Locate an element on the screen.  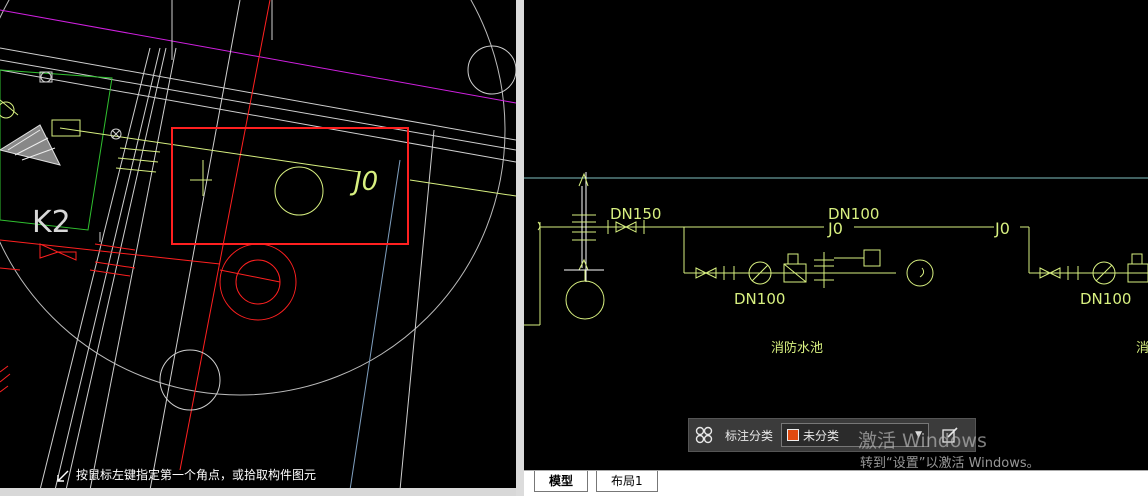
partial-label: 消 is located at coordinates (1142, 348).